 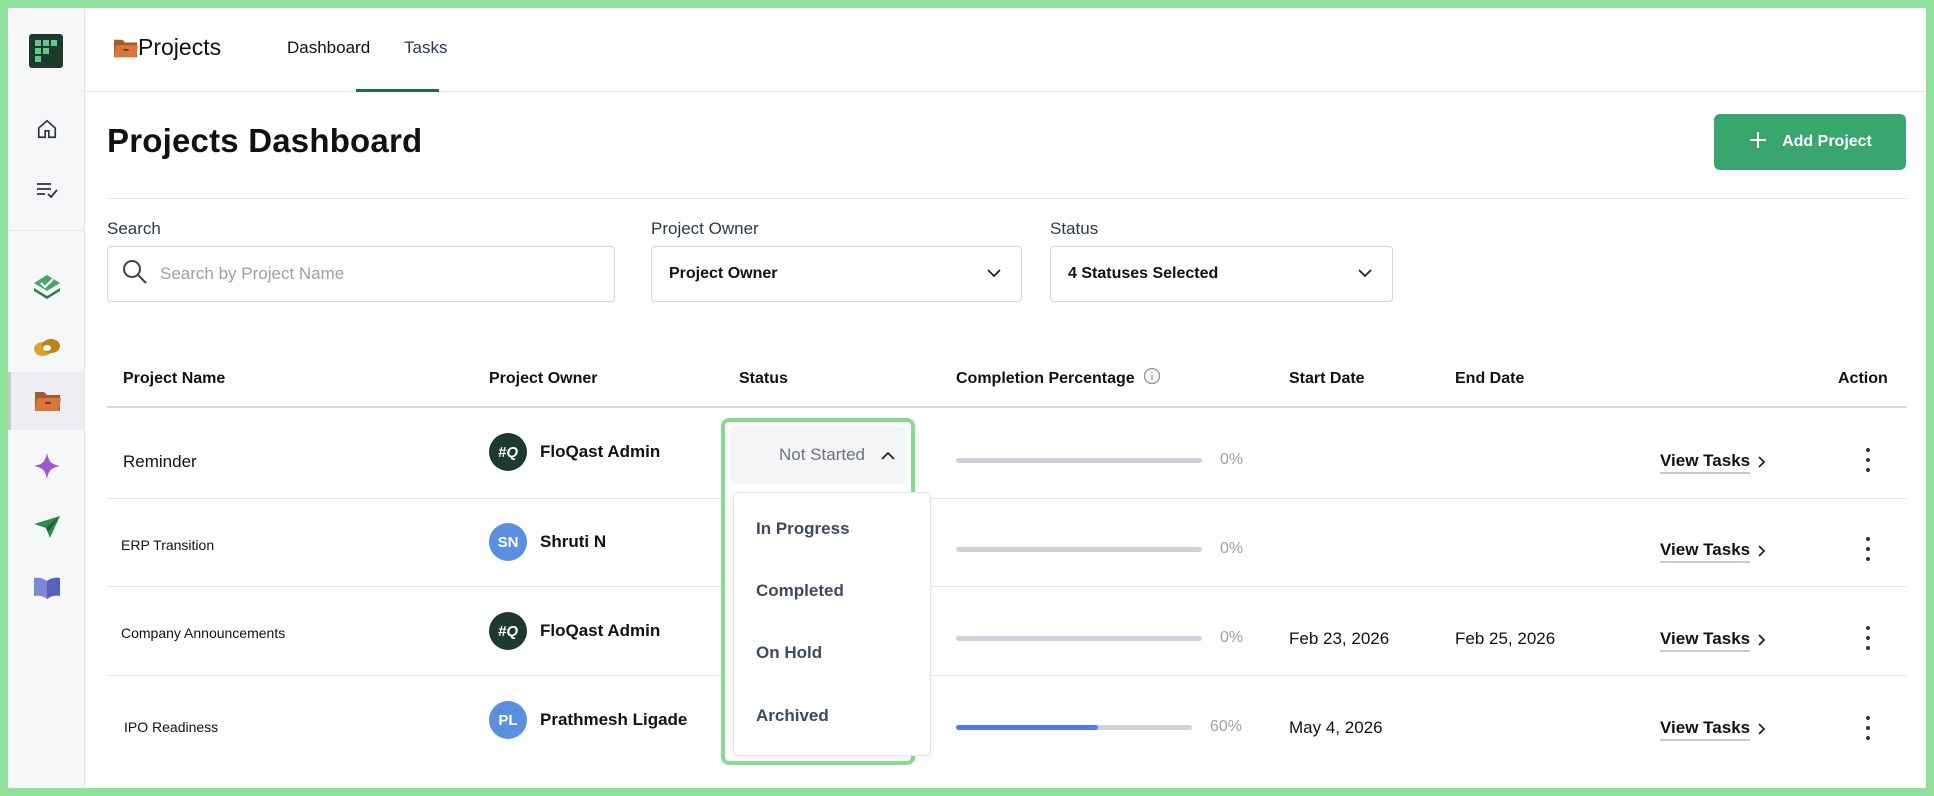 I want to click on plus-icon, so click(x=1758, y=142).